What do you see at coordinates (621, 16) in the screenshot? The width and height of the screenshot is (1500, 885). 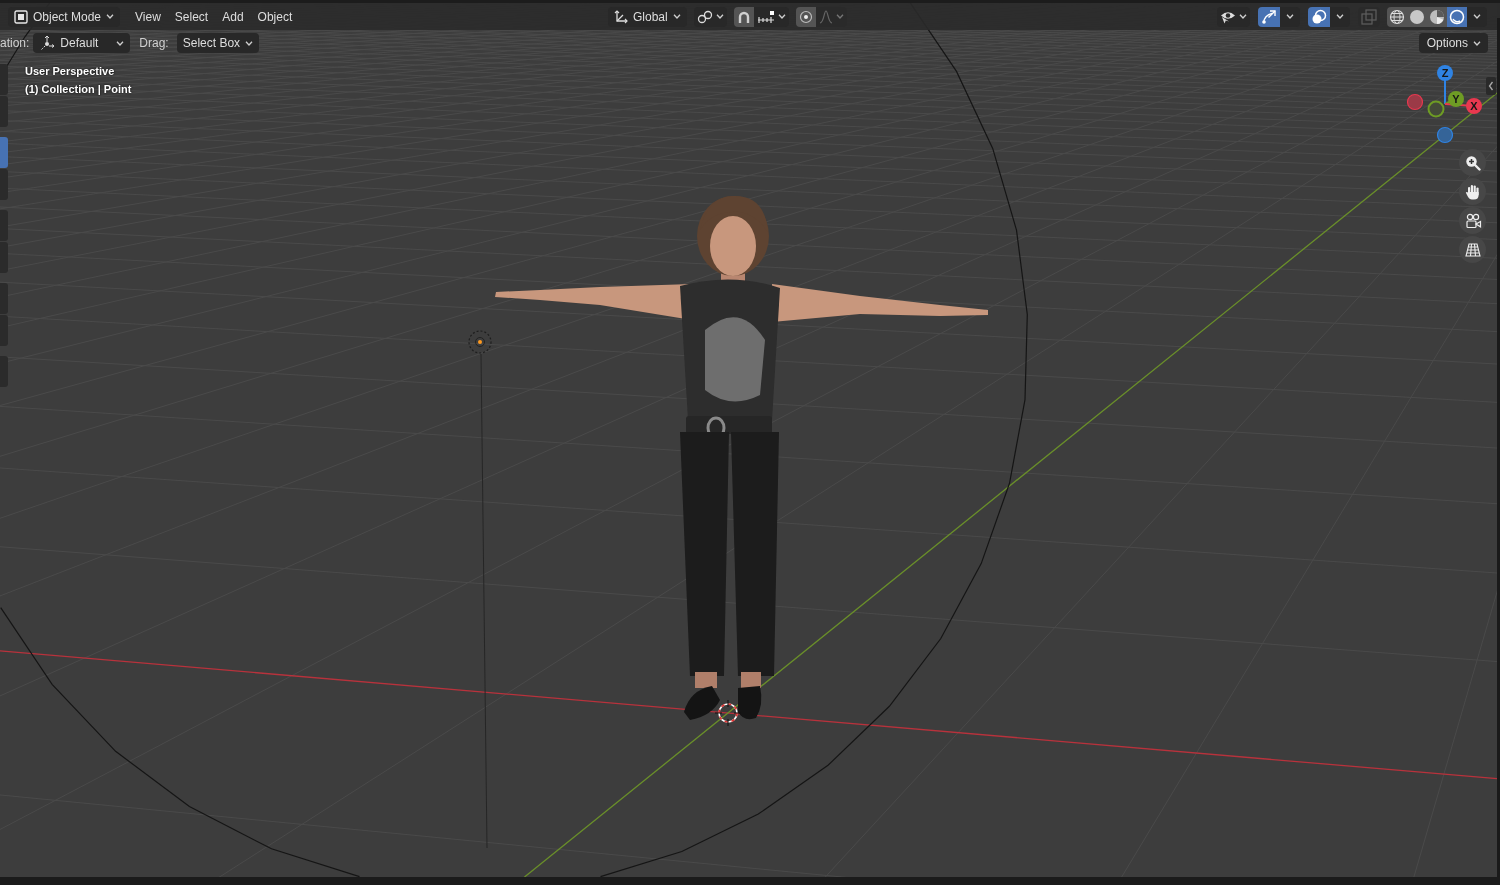 I see `transform-axes-icon` at bounding box center [621, 16].